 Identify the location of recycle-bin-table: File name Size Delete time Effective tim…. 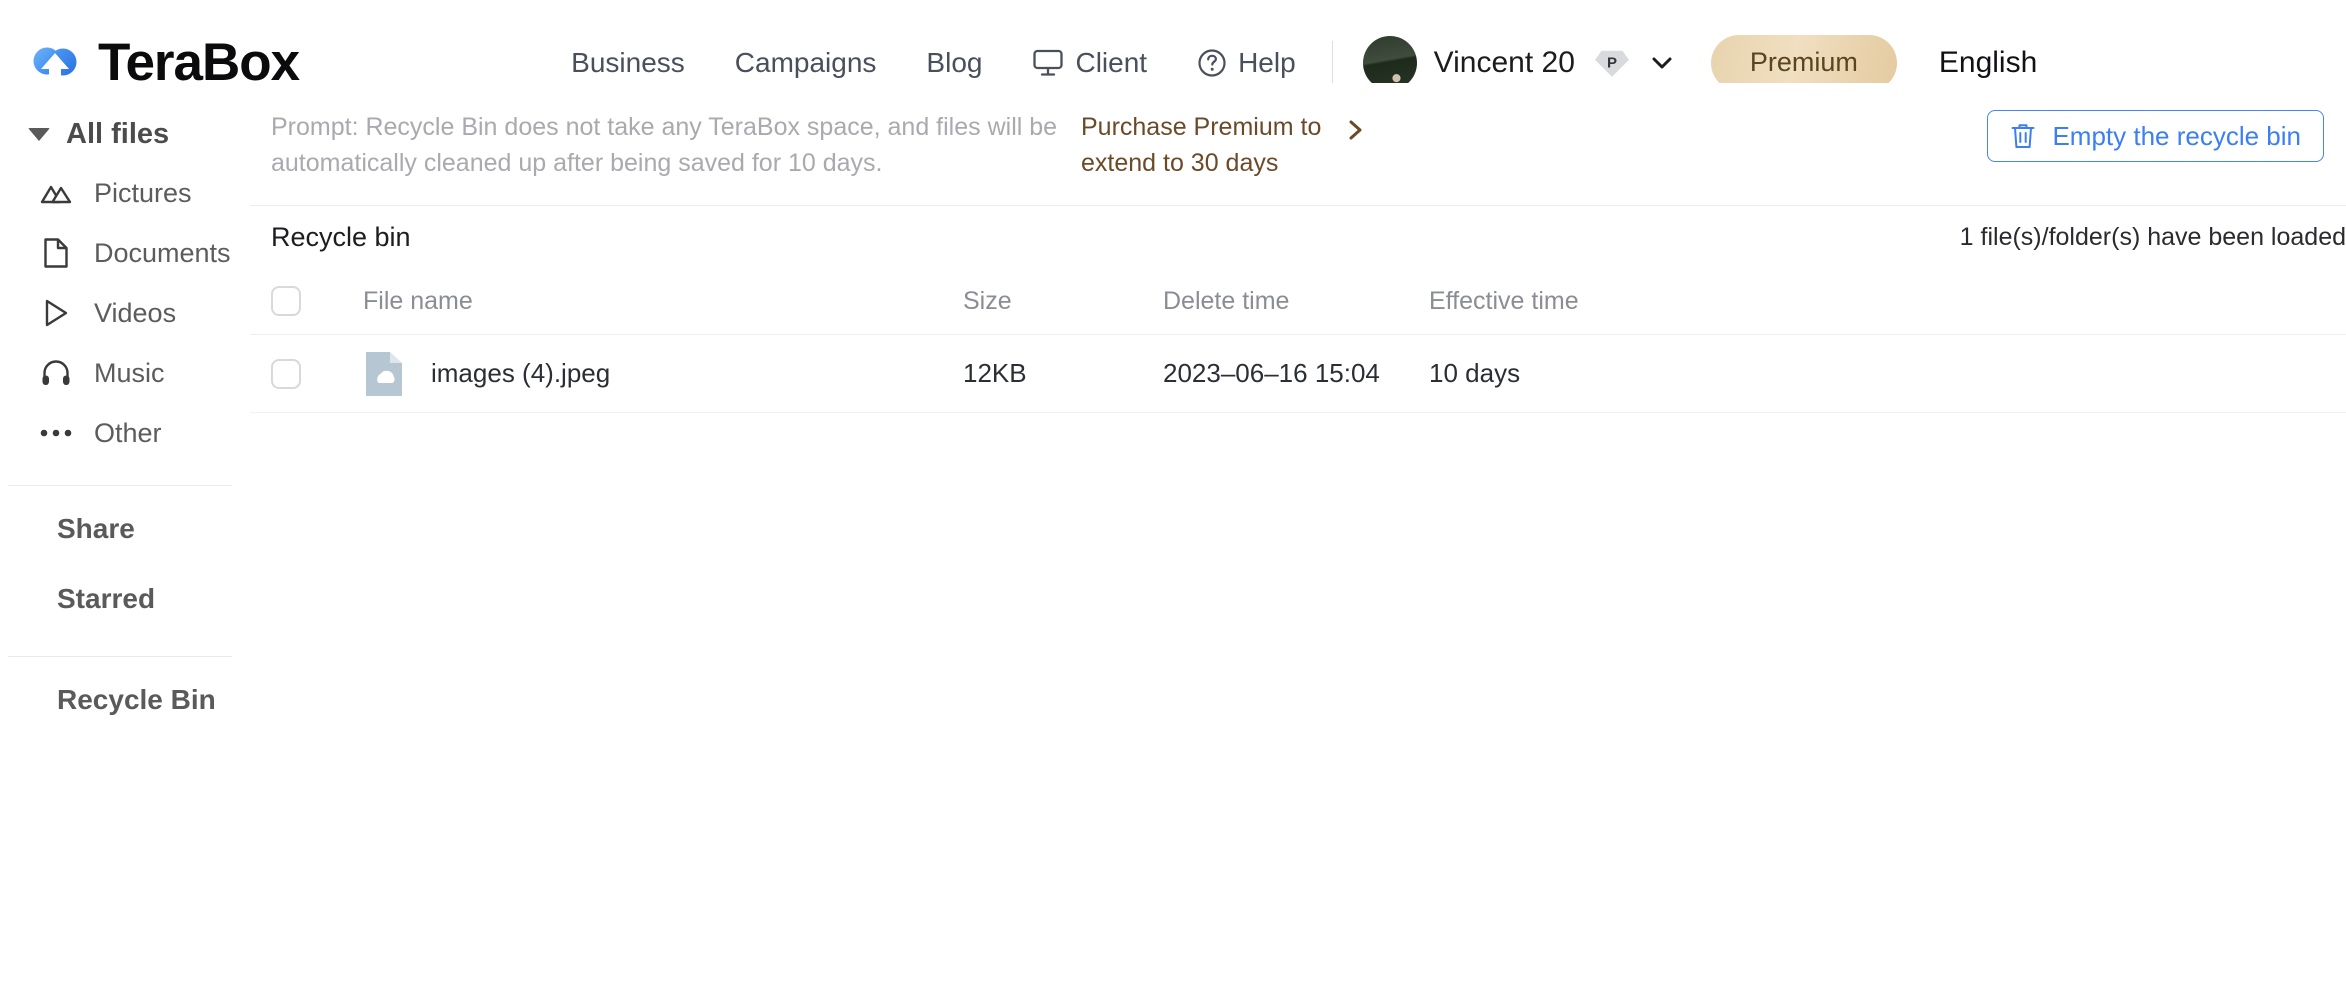
(1298, 340).